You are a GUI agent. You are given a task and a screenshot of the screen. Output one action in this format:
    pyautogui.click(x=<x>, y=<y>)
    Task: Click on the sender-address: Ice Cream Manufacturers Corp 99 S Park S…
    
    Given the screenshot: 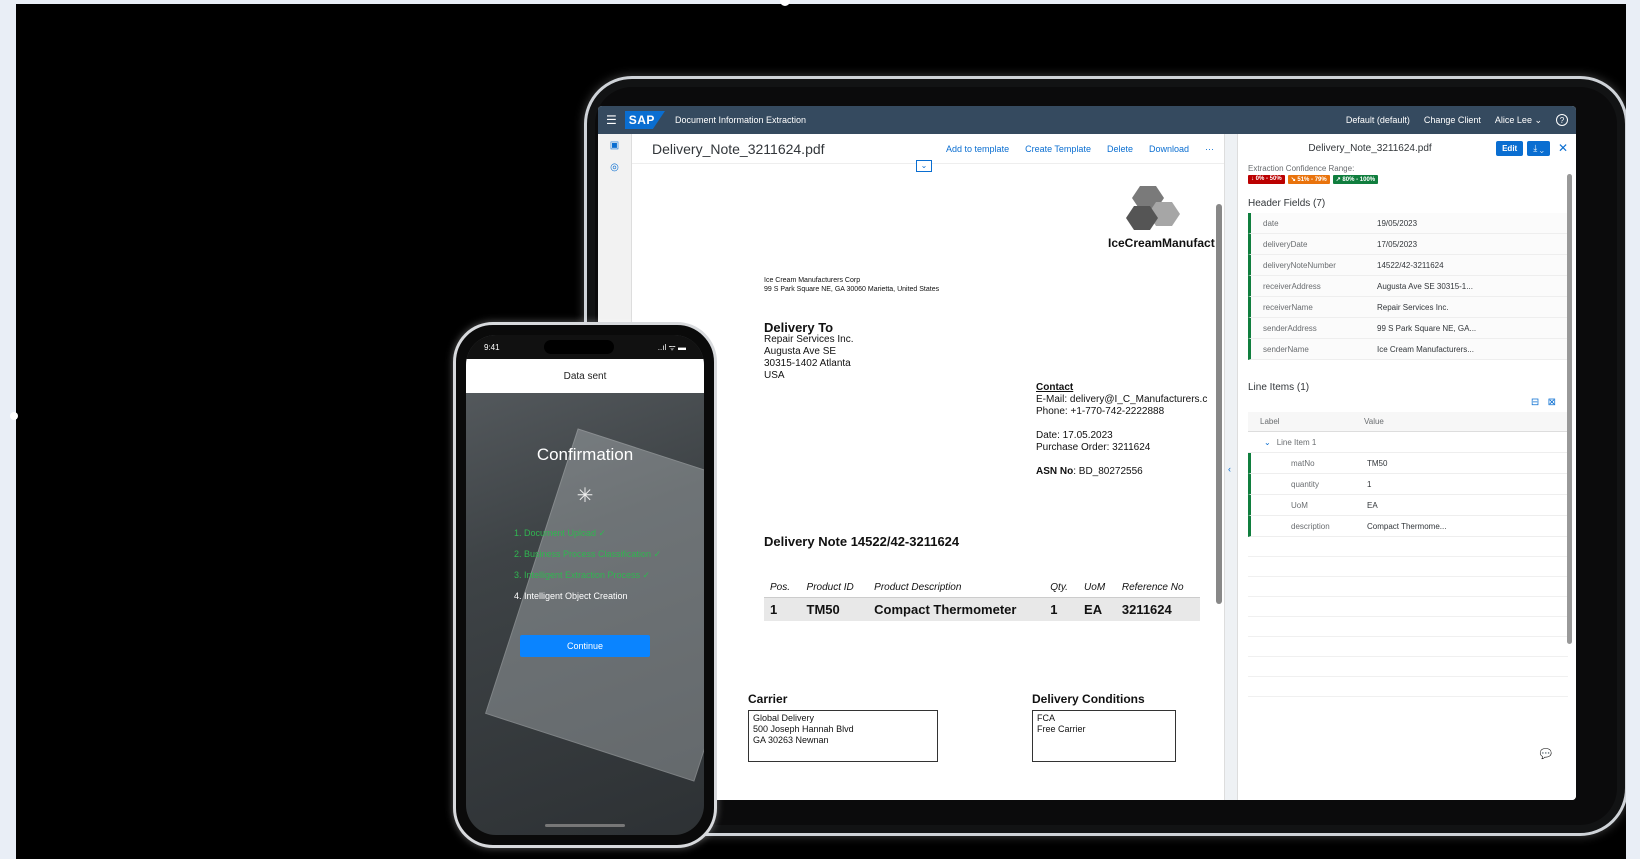 What is the action you would take?
    pyautogui.click(x=852, y=285)
    